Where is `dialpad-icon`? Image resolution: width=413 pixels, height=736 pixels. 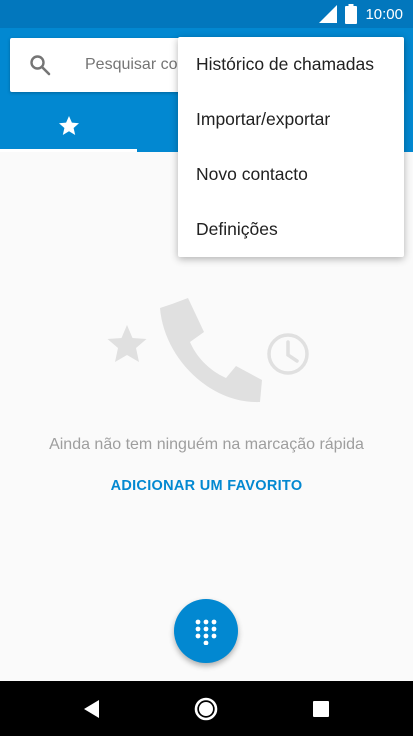 dialpad-icon is located at coordinates (206, 632).